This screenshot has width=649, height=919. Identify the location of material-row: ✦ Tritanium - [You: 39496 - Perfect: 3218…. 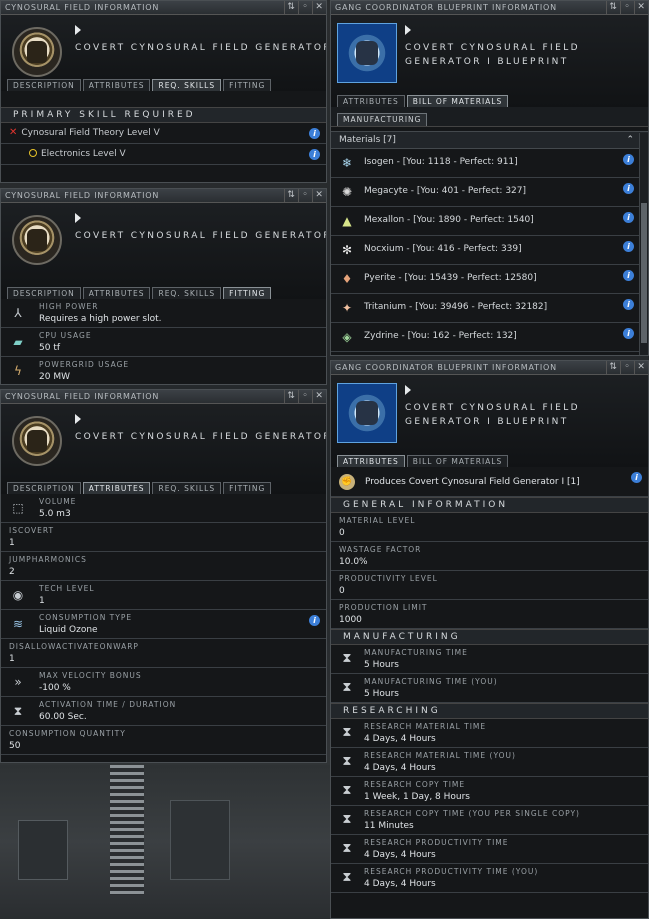
(489, 308).